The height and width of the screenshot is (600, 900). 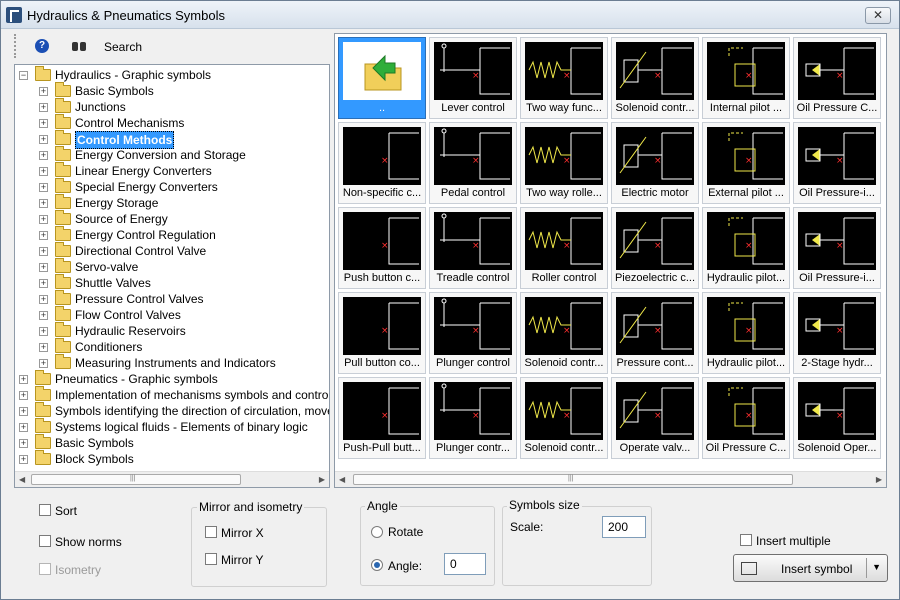 I want to click on tree-item: + Energy Conversion and Storage, so click(x=172, y=154).